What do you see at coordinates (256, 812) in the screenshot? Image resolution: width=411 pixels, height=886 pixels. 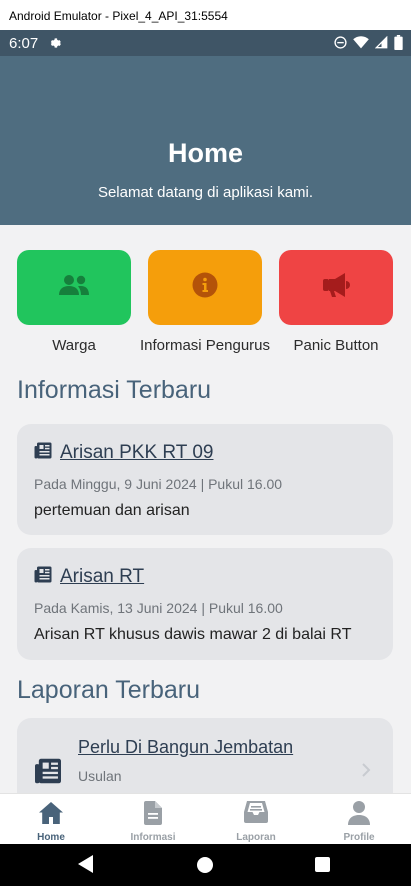 I see `inbox-icon` at bounding box center [256, 812].